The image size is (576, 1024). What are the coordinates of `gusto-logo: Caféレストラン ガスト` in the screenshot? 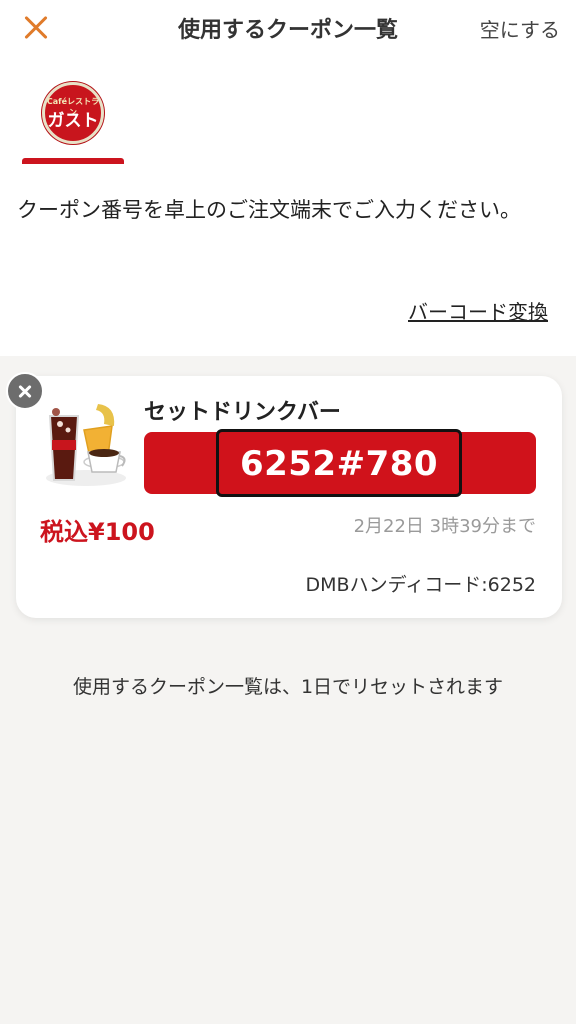 It's located at (73, 113).